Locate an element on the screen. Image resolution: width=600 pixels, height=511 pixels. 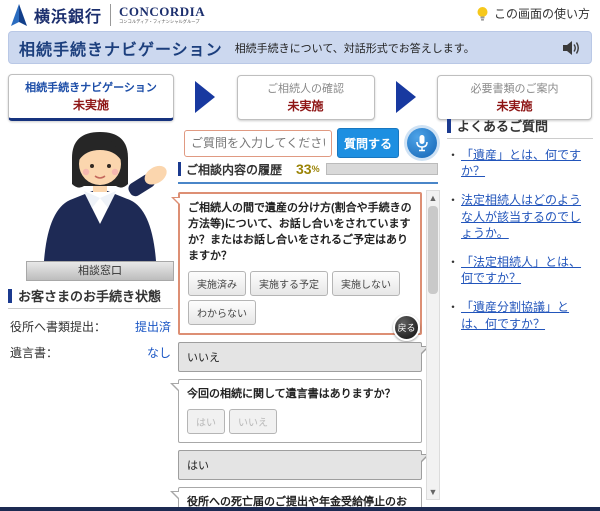
history-progress-track is located at coordinates (381, 169).